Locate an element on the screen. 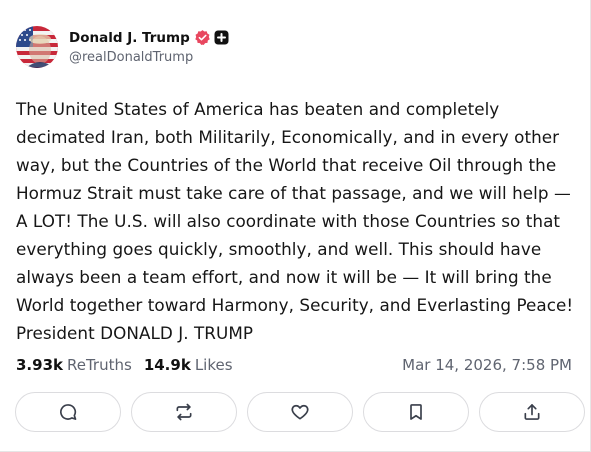  share-button is located at coordinates (532, 412).